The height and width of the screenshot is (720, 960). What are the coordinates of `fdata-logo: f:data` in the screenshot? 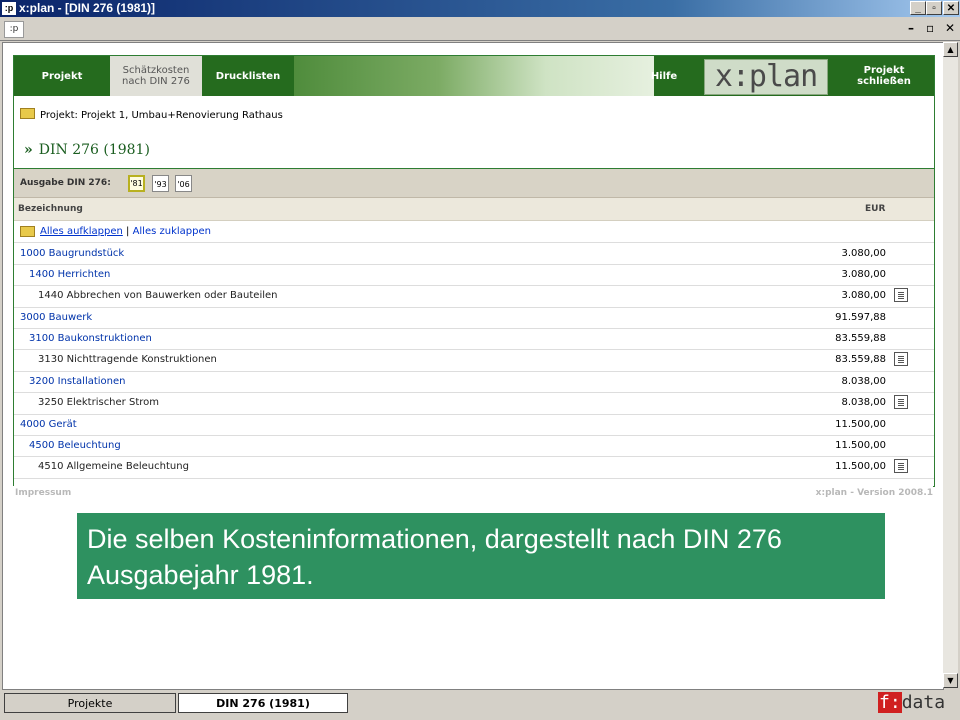 It's located at (912, 702).